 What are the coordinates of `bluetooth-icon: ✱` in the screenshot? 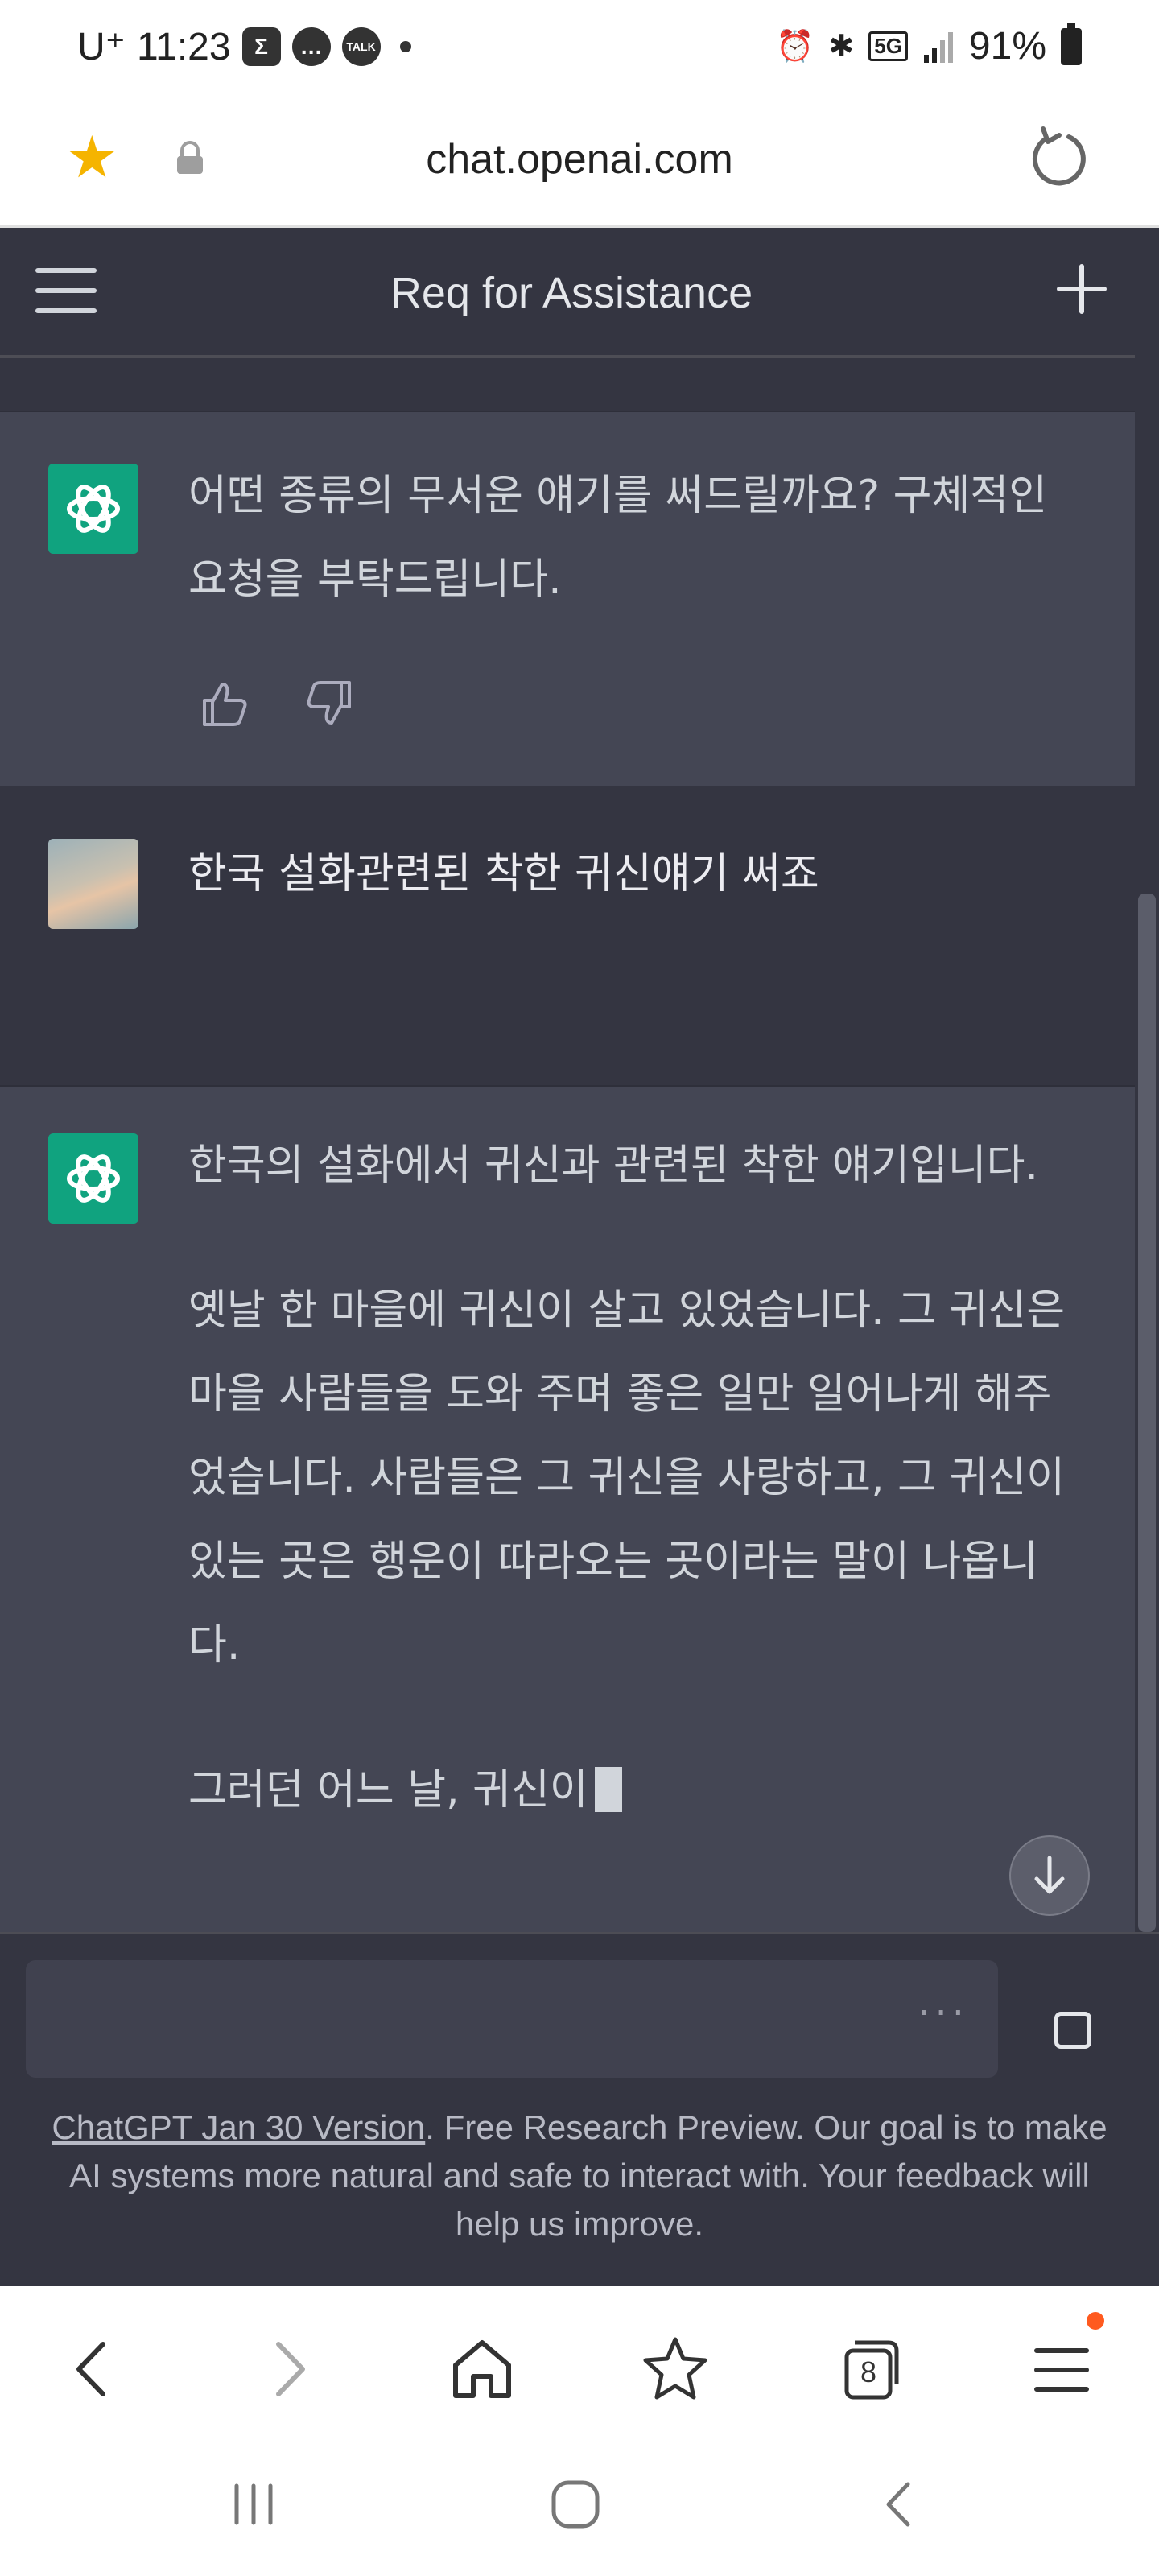 It's located at (841, 47).